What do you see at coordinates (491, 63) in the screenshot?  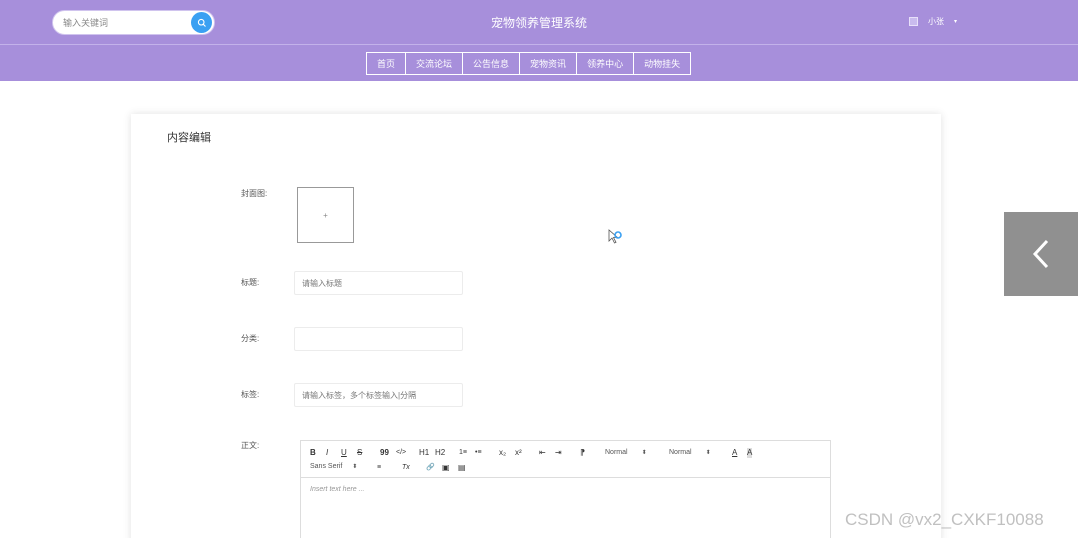 I see `nav-item-notices: 公告信息` at bounding box center [491, 63].